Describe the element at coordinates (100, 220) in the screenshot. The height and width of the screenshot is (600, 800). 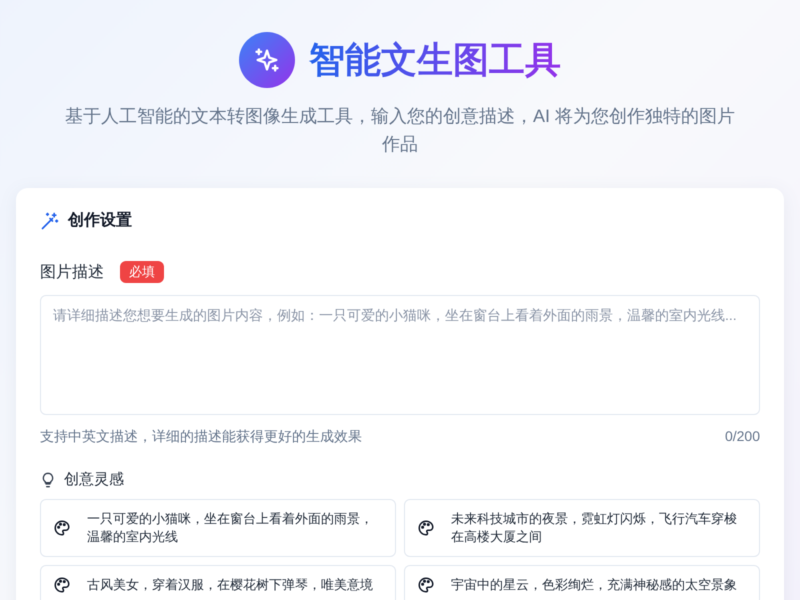
I see `section-title: 创作设置` at that location.